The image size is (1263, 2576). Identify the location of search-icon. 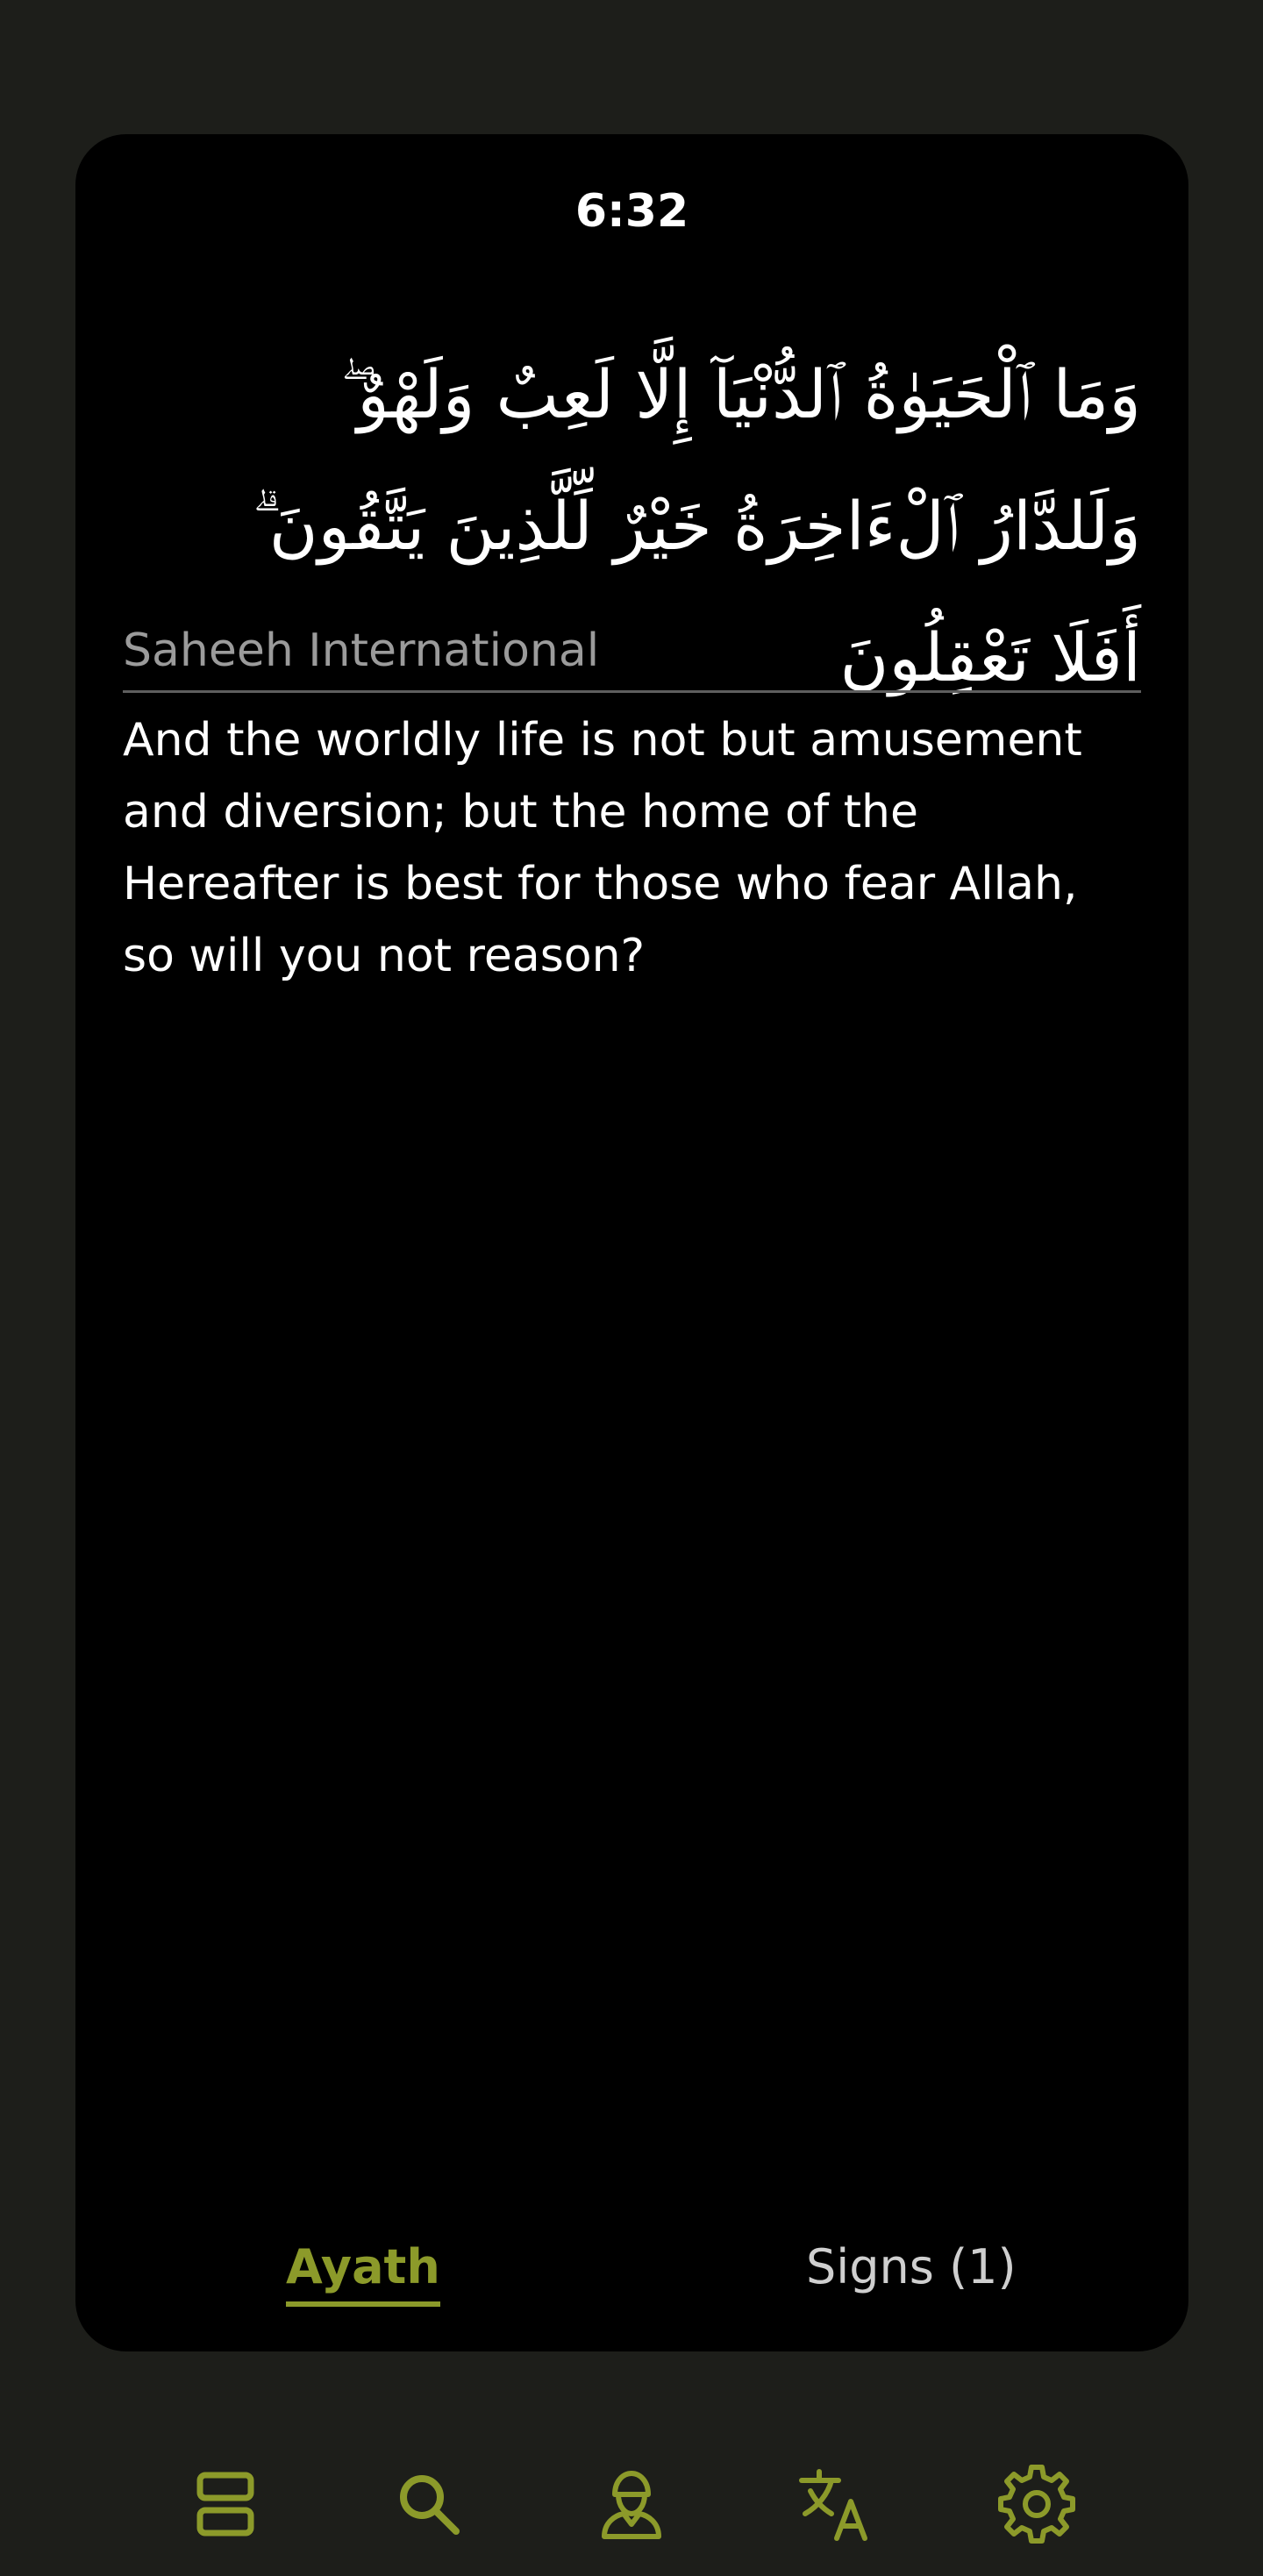
(430, 2505).